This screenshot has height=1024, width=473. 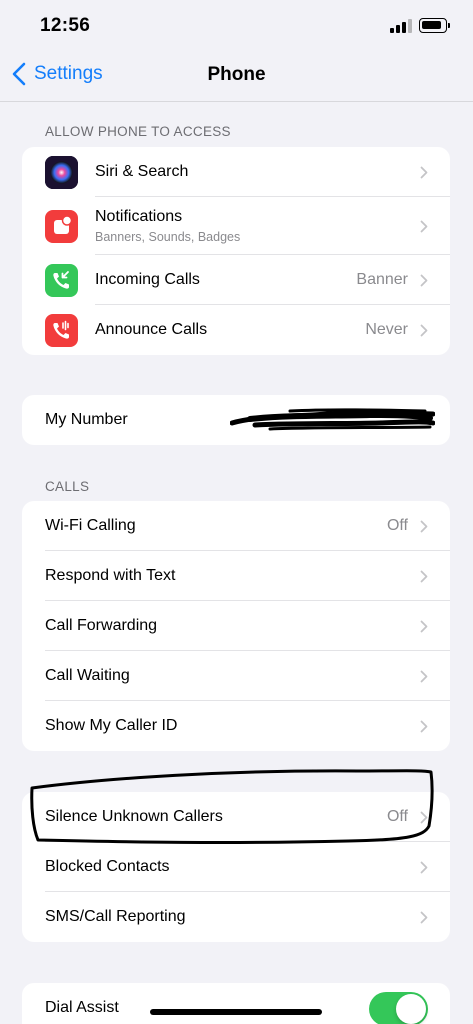 I want to click on row-label: Incoming Calls, so click(x=147, y=279).